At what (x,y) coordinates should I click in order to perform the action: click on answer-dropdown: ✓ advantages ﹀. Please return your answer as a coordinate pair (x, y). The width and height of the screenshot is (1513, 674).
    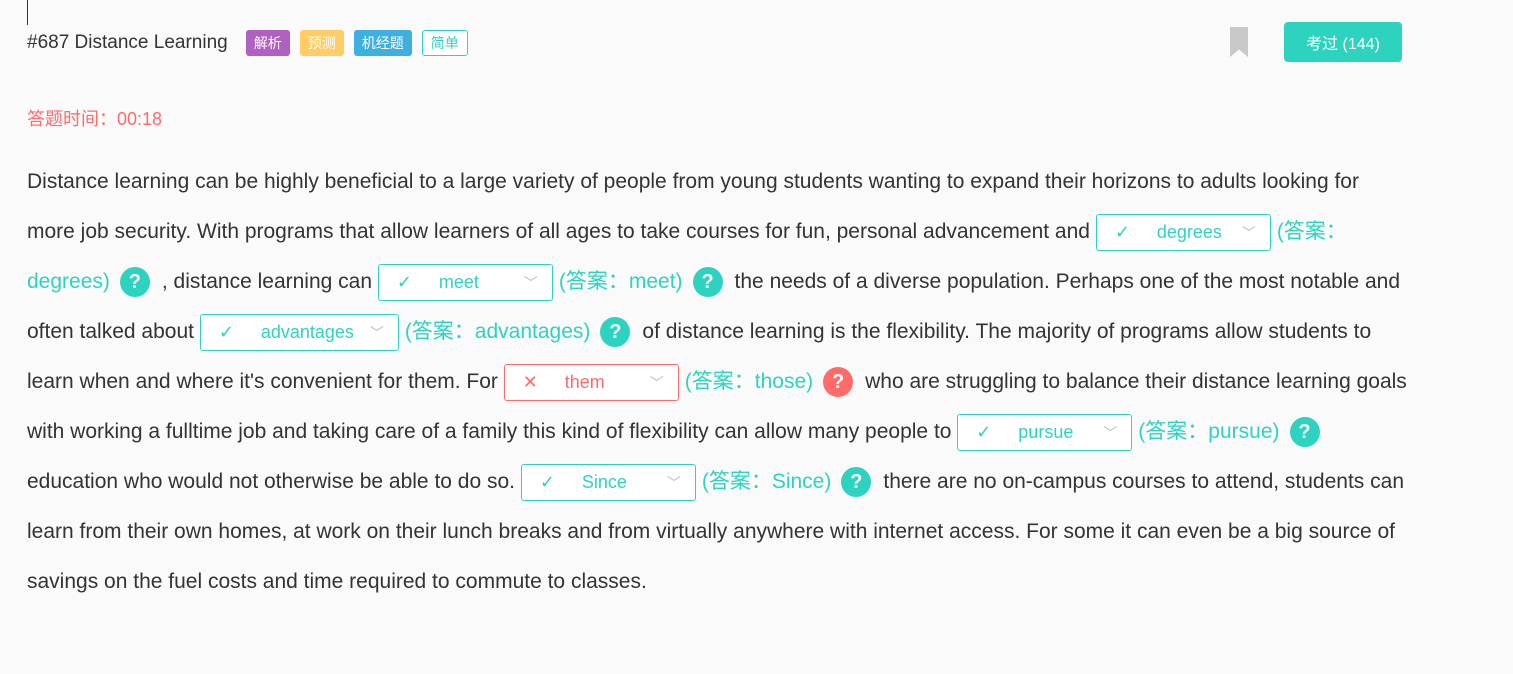
    Looking at the image, I should click on (299, 332).